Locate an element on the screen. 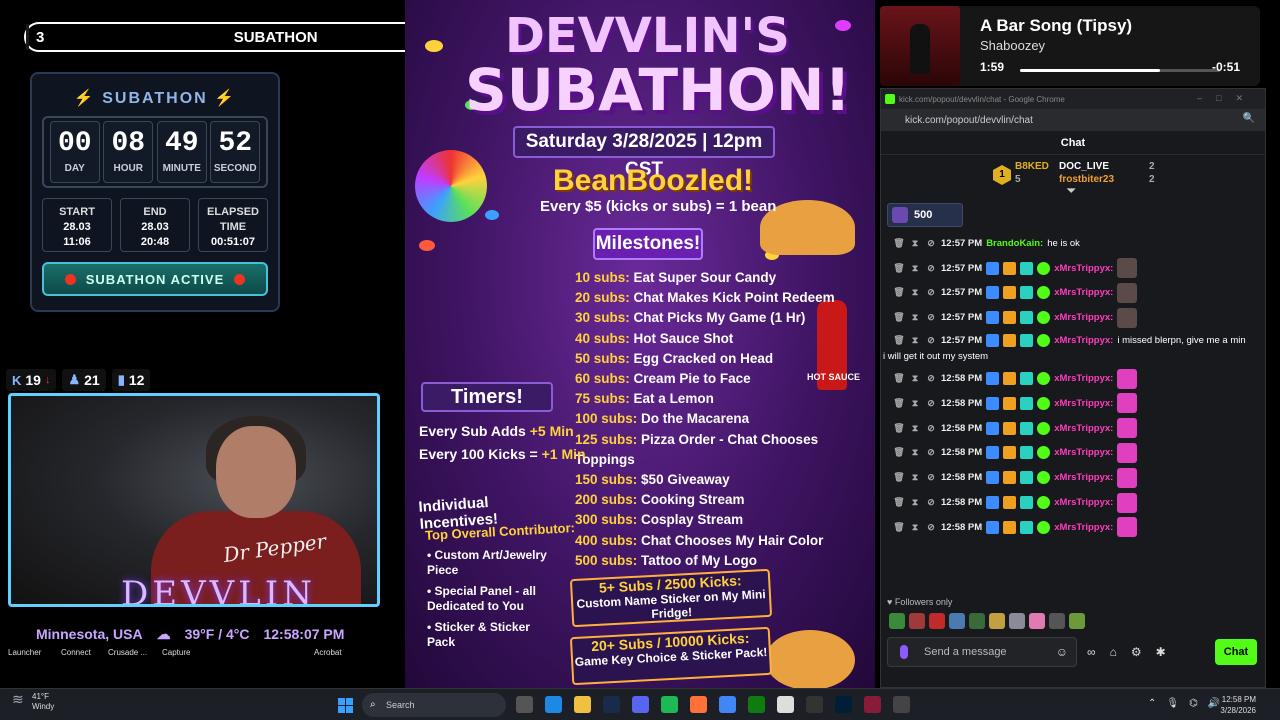 Image resolution: width=1280 pixels, height=720 pixels. chrome-icon is located at coordinates (727, 704).